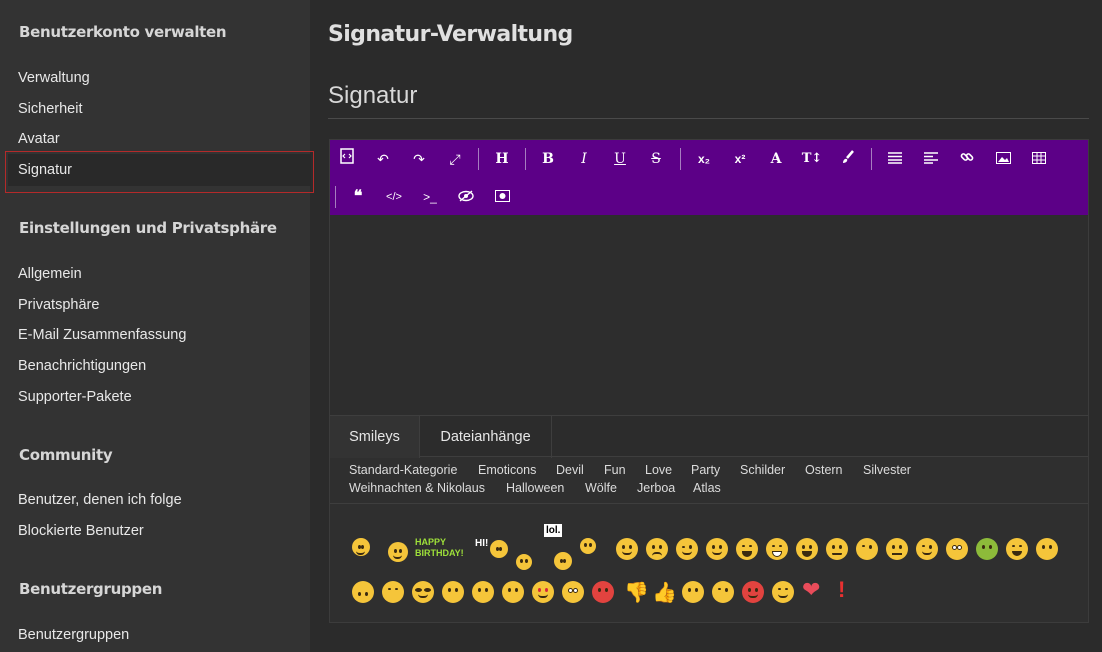 The image size is (1102, 652). I want to click on birthday-smiley-icon, so click(398, 552).